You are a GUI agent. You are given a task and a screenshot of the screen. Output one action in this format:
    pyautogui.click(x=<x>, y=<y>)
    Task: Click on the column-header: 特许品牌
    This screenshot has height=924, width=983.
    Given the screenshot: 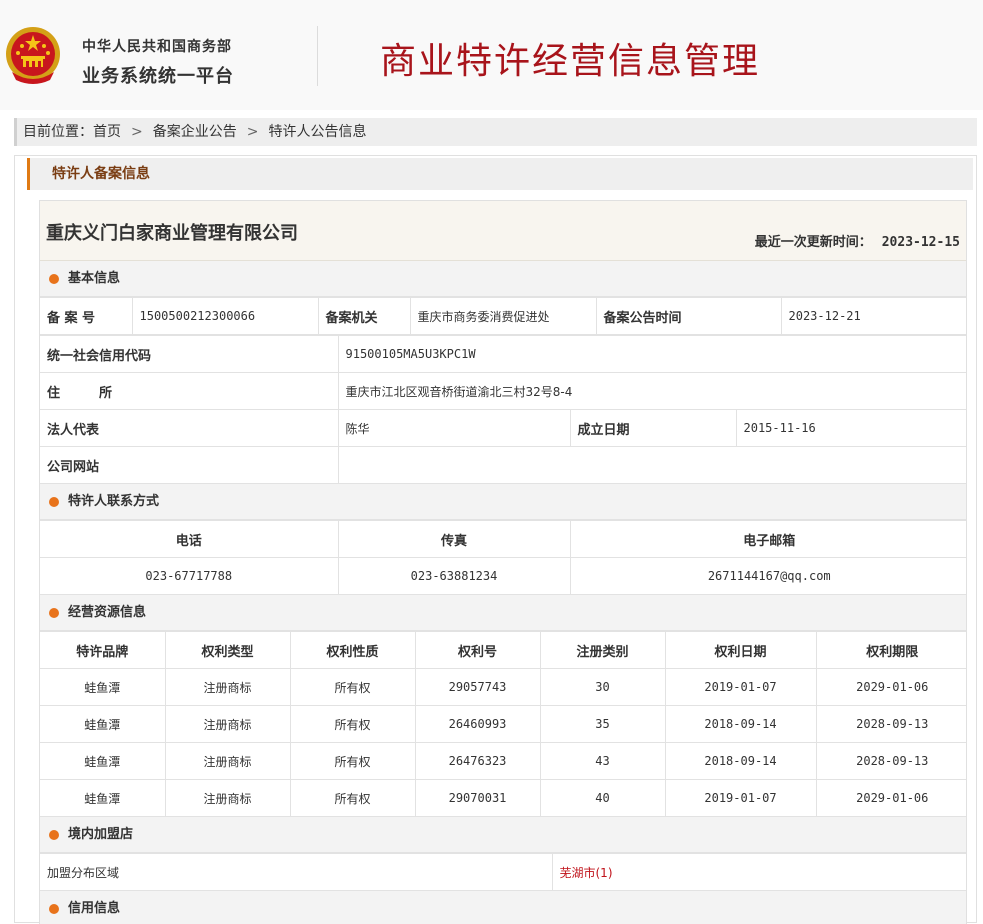 What is the action you would take?
    pyautogui.click(x=103, y=650)
    